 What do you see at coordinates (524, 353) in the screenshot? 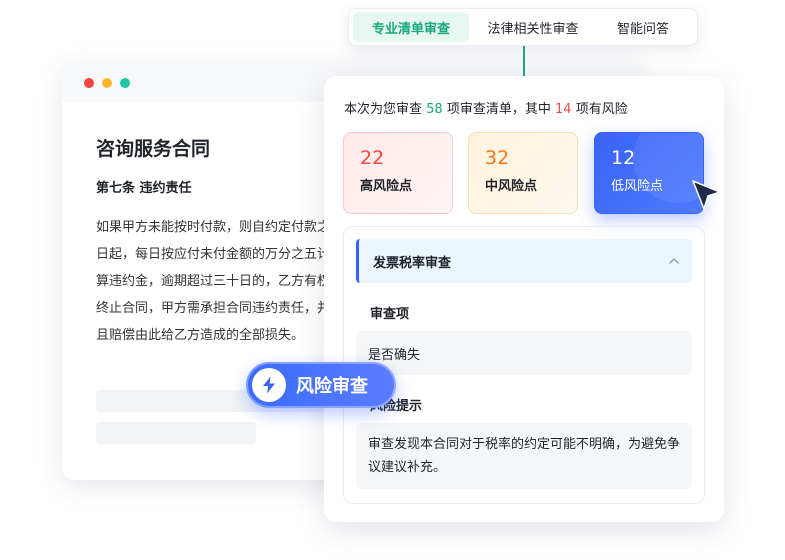
I see `review-item-value: 是否确失` at bounding box center [524, 353].